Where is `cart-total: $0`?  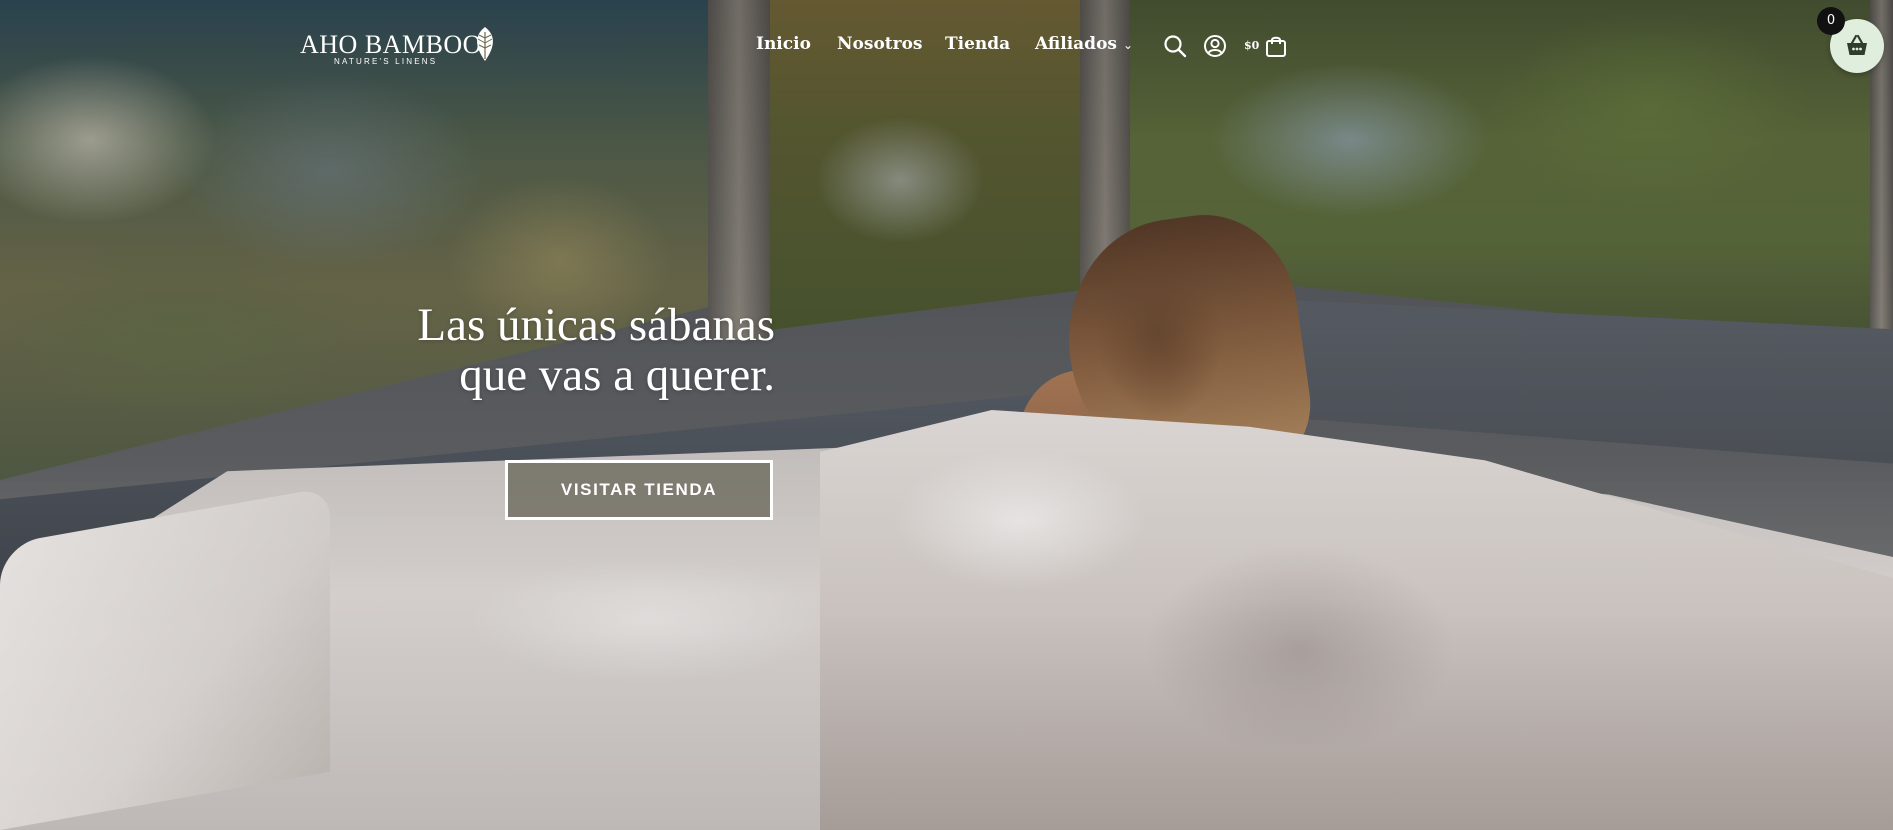
cart-total: $0 is located at coordinates (1251, 45).